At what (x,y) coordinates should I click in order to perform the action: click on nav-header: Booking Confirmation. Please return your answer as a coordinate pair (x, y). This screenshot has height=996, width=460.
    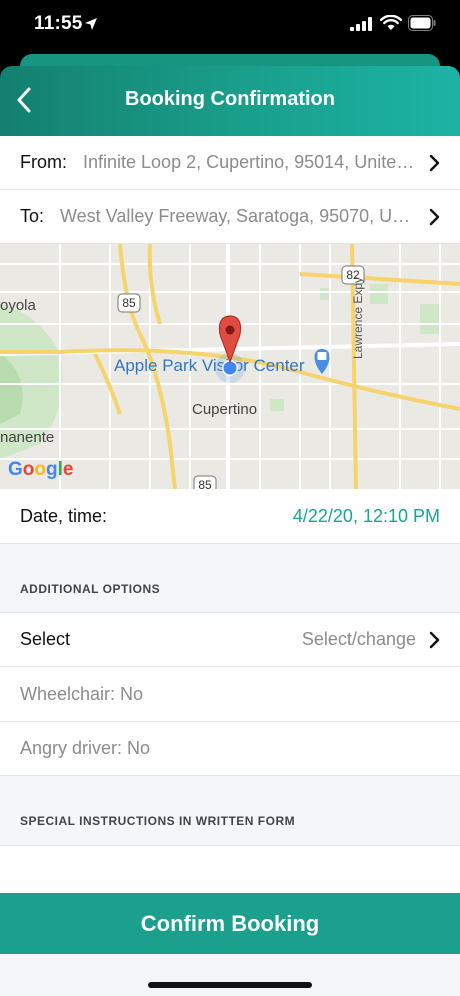
    Looking at the image, I should click on (230, 101).